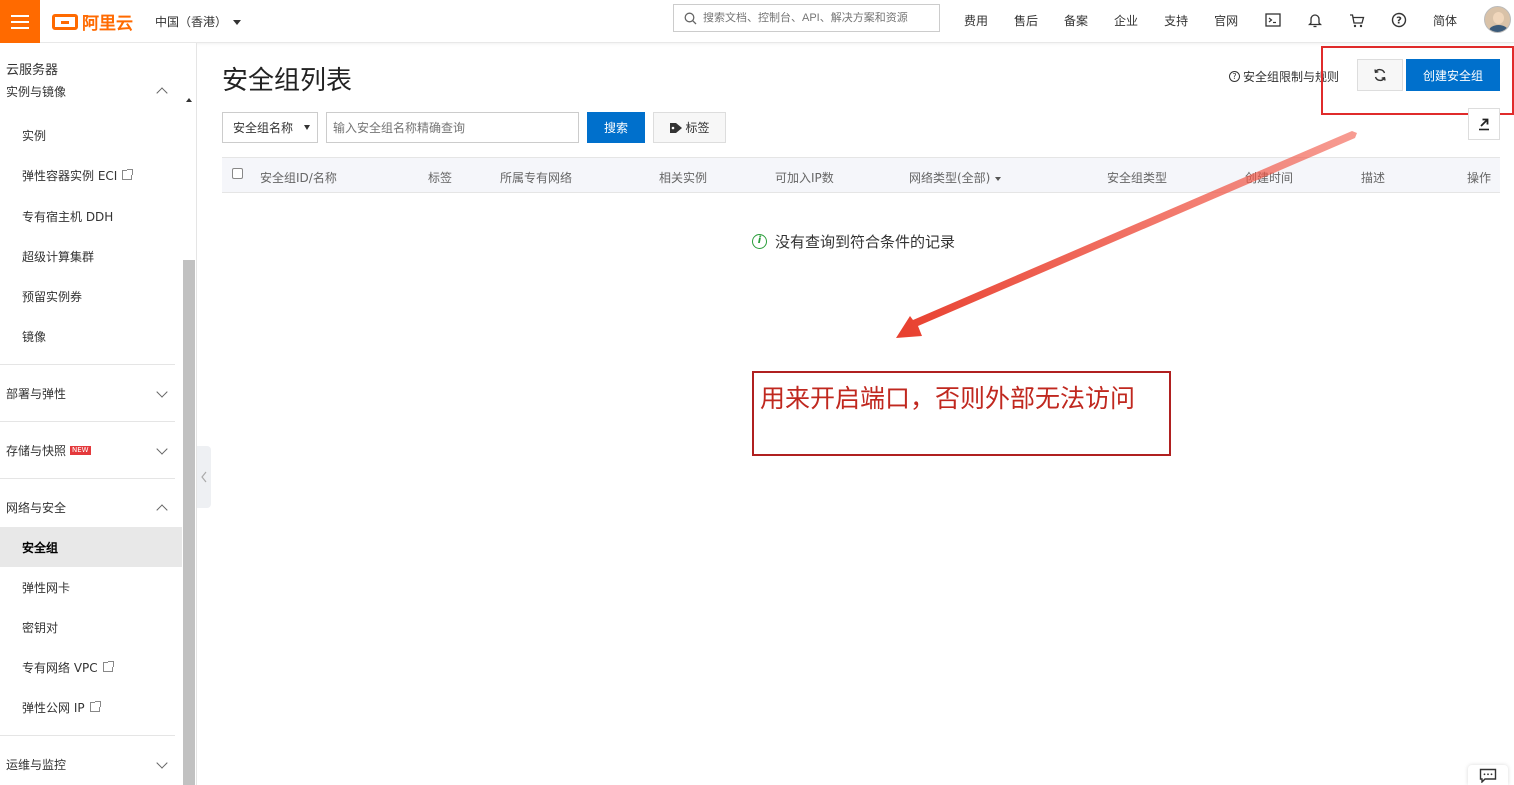  Describe the element at coordinates (1417, 80) in the screenshot. I see `annotation-highlight-box` at that location.